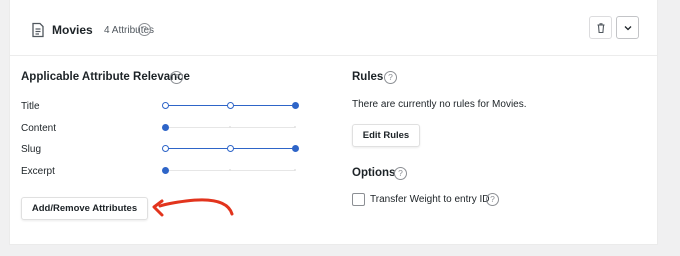  I want to click on collapse-engine-button, so click(627, 27).